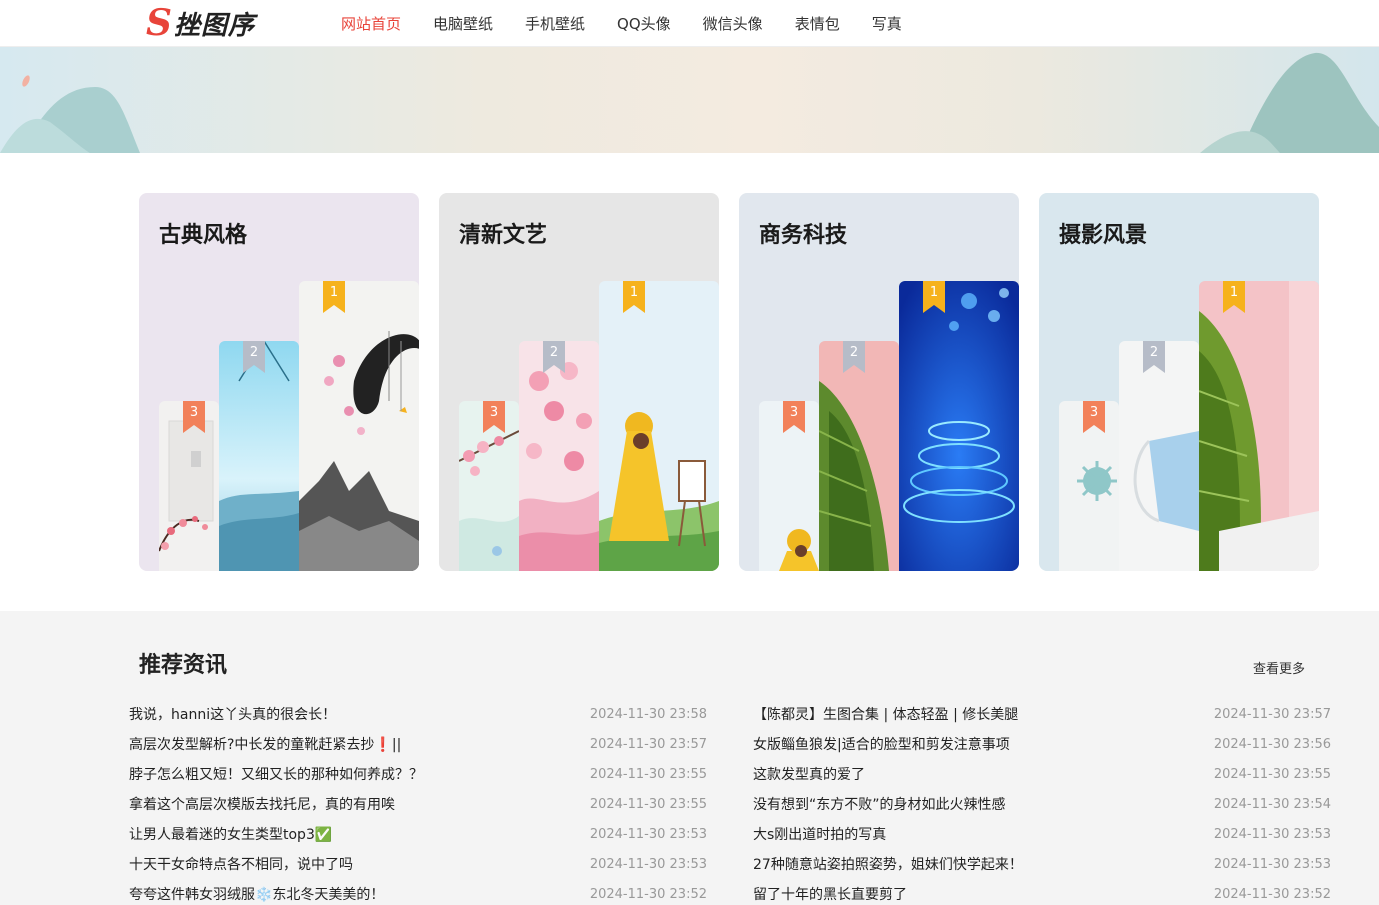  I want to click on news-item: 这款发型真的爱了 2024-11-30 23:55, so click(1042, 774).